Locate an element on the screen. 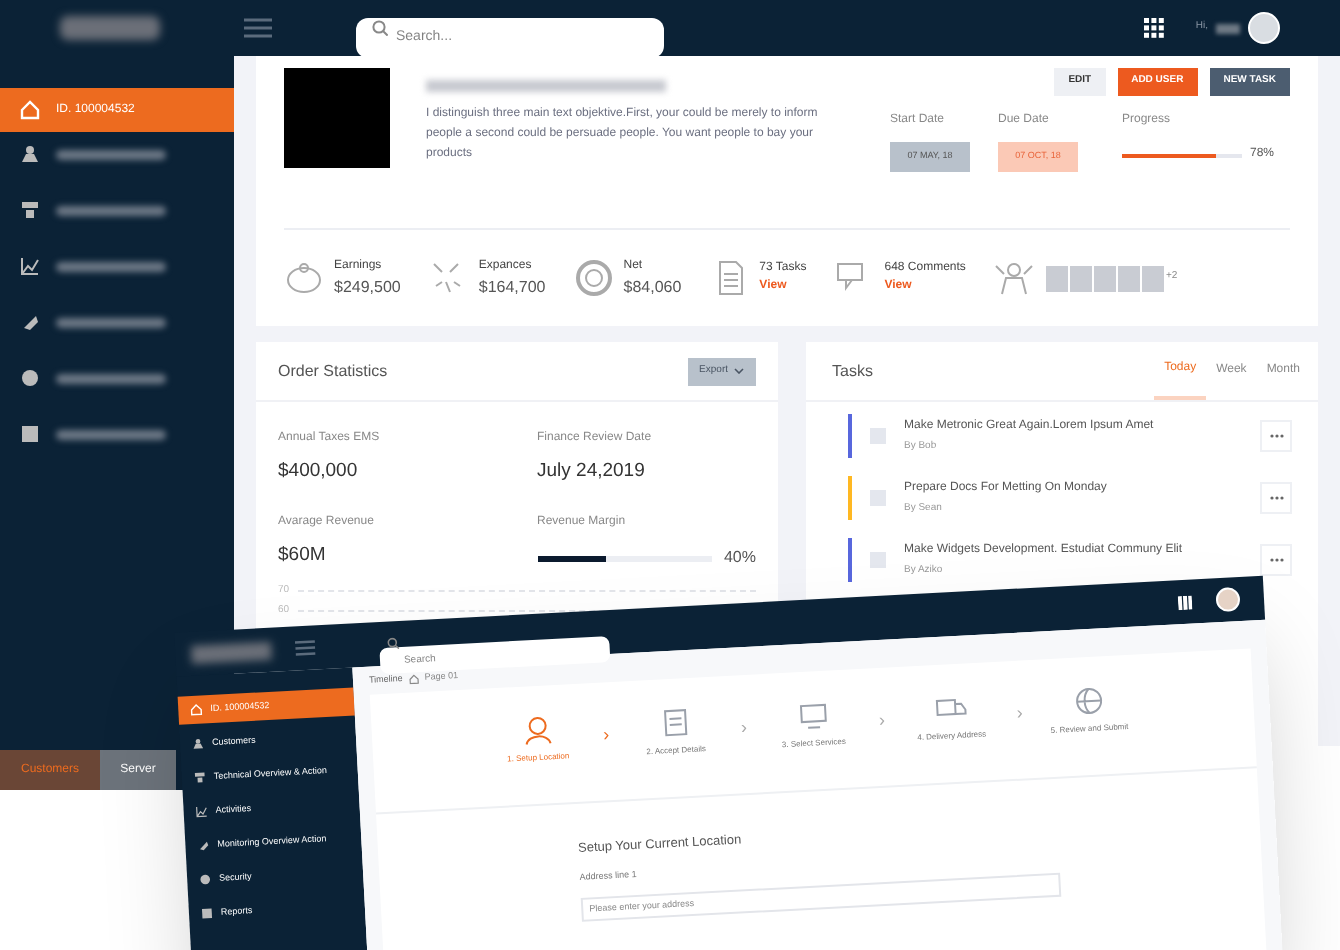 The image size is (1340, 950). card-title: Order Statistics is located at coordinates (333, 371).